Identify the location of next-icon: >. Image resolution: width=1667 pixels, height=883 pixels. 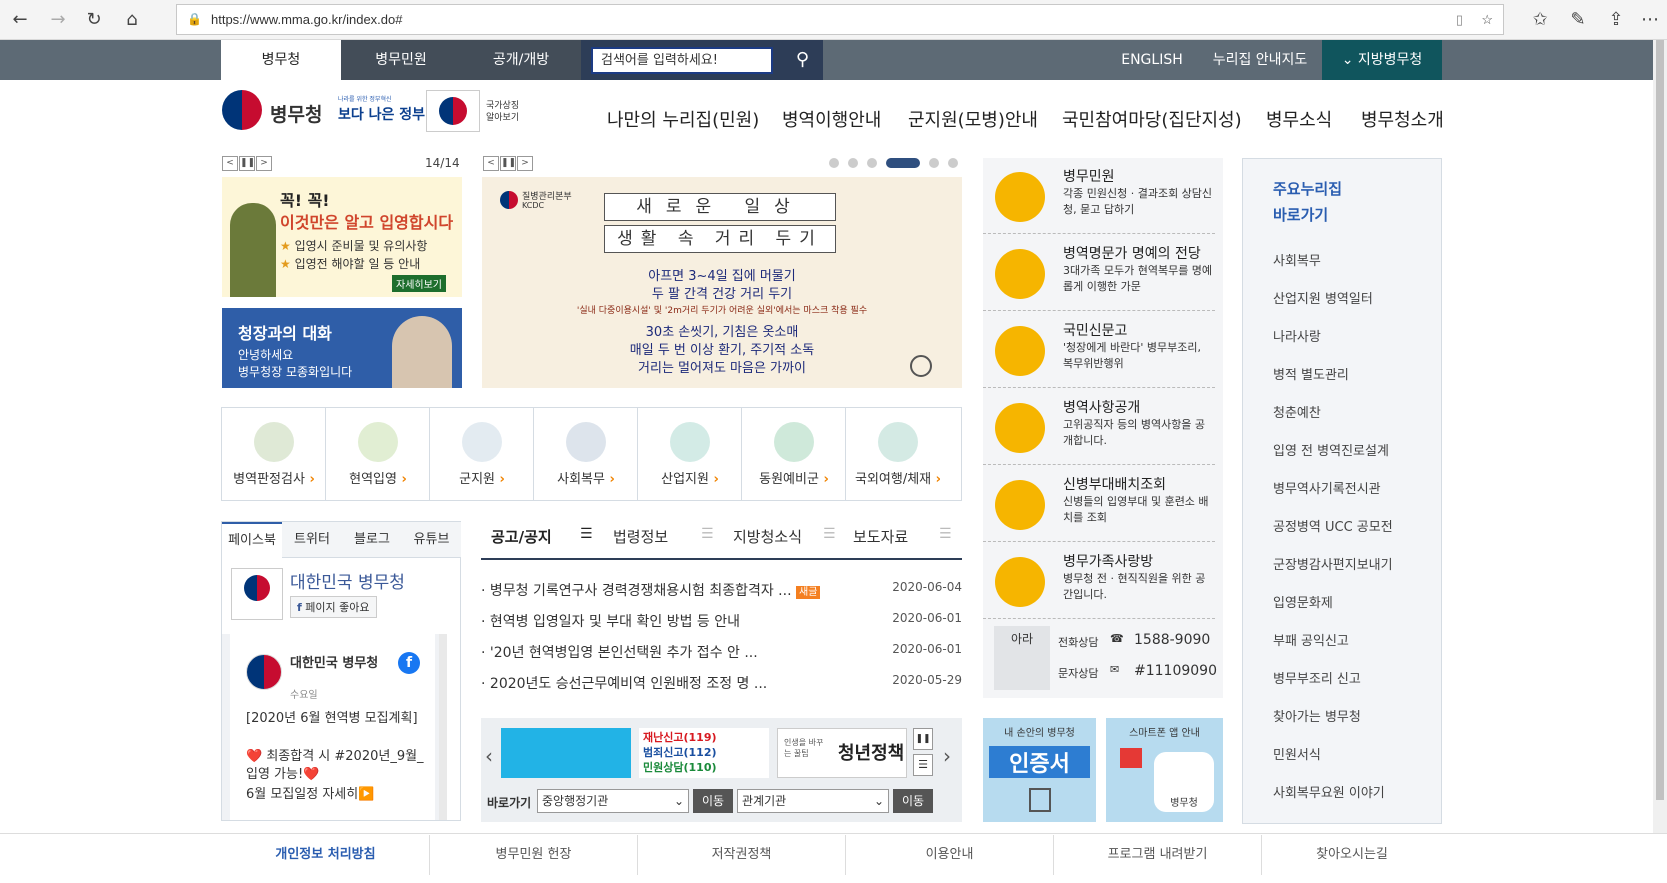
(264, 163).